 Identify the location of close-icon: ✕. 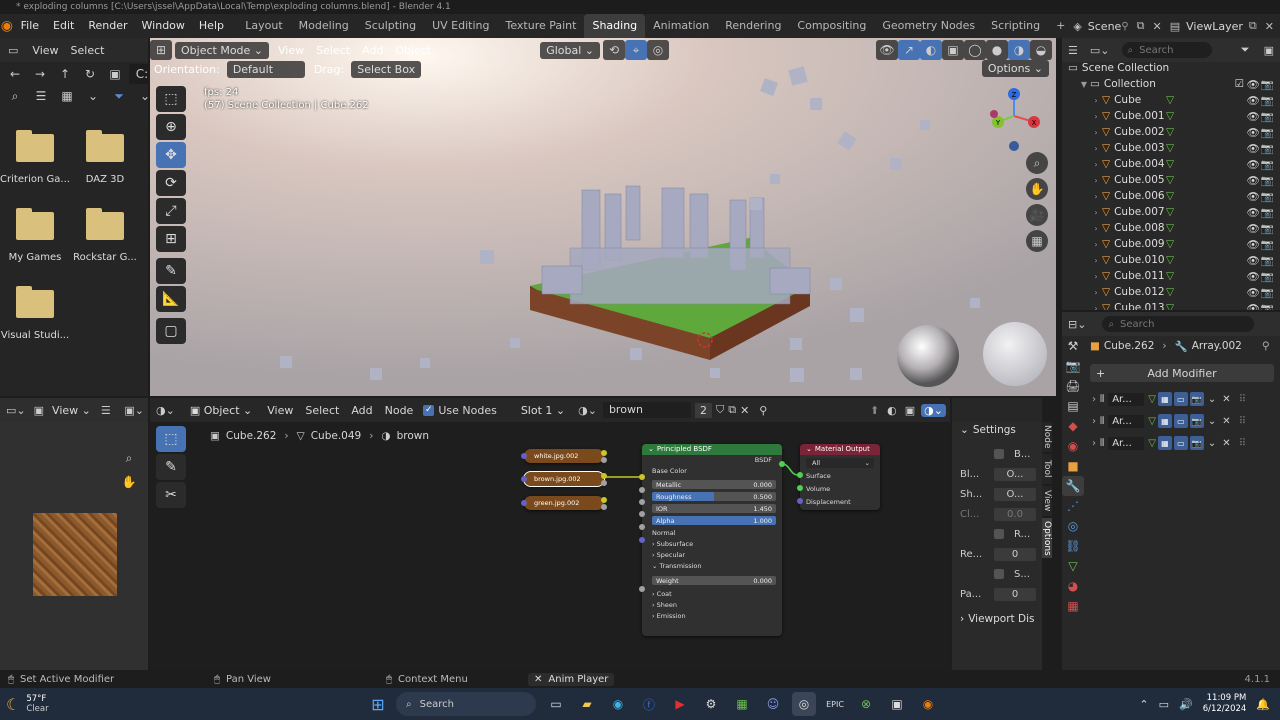
(538, 679).